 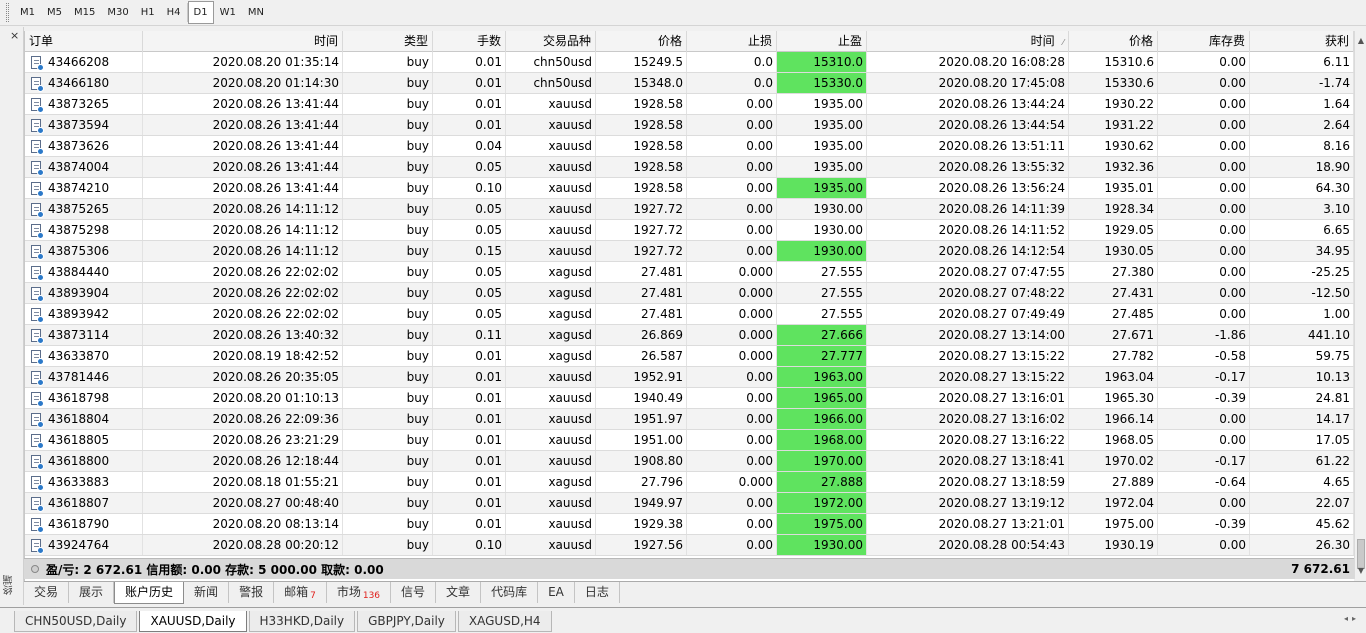 I want to click on tab-10: EA, so click(x=556, y=592).